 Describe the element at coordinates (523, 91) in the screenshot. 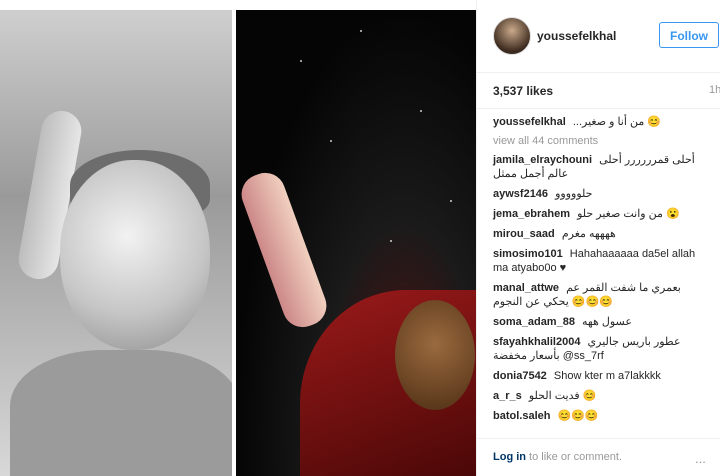

I see `likes-count: 3,537 likes` at that location.